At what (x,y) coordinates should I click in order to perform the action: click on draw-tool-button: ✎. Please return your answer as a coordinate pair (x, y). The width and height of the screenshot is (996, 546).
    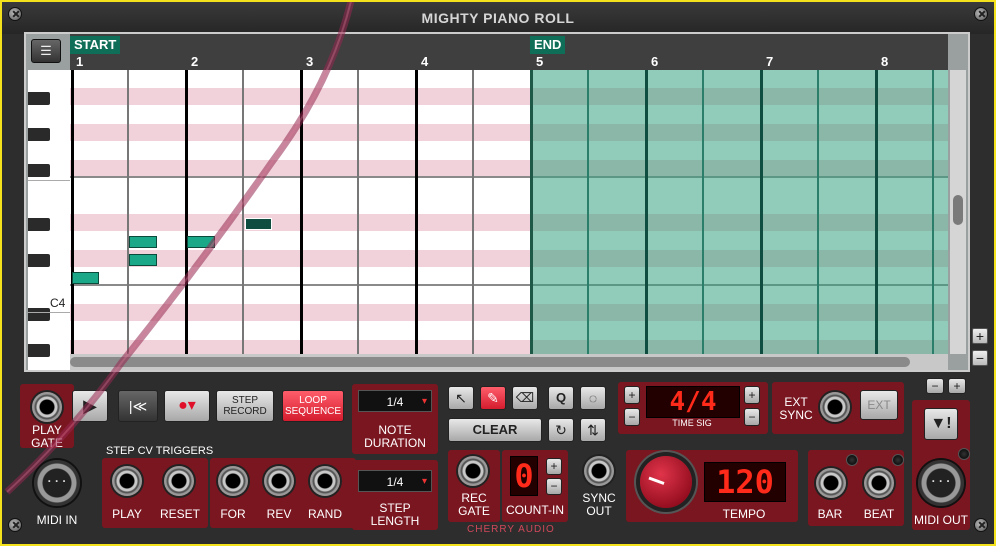
    Looking at the image, I should click on (493, 398).